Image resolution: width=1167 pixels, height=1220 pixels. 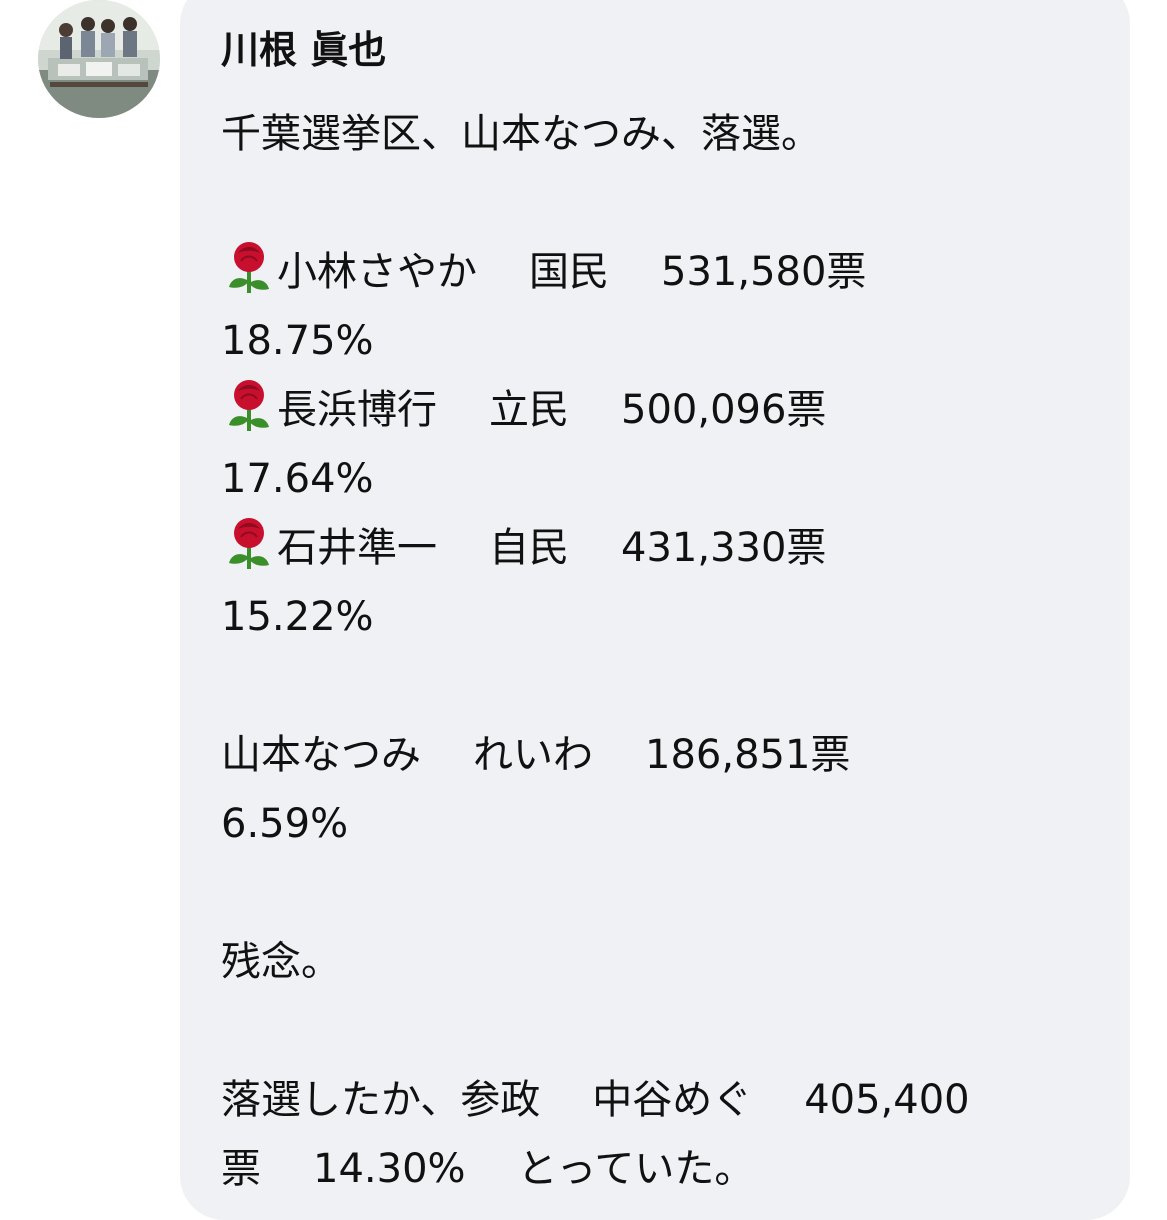 What do you see at coordinates (357, 410) in the screenshot?
I see `candidate-name: 長浜博行` at bounding box center [357, 410].